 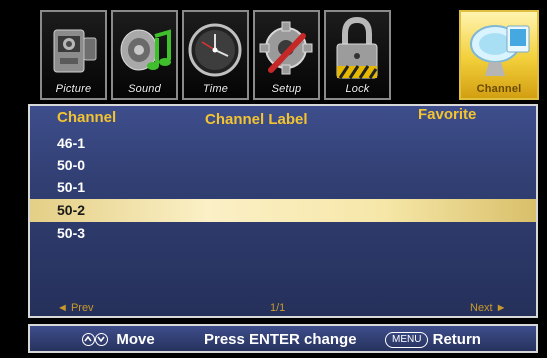 What do you see at coordinates (280, 339) in the screenshot?
I see `enter-hint: Press ENTER change` at bounding box center [280, 339].